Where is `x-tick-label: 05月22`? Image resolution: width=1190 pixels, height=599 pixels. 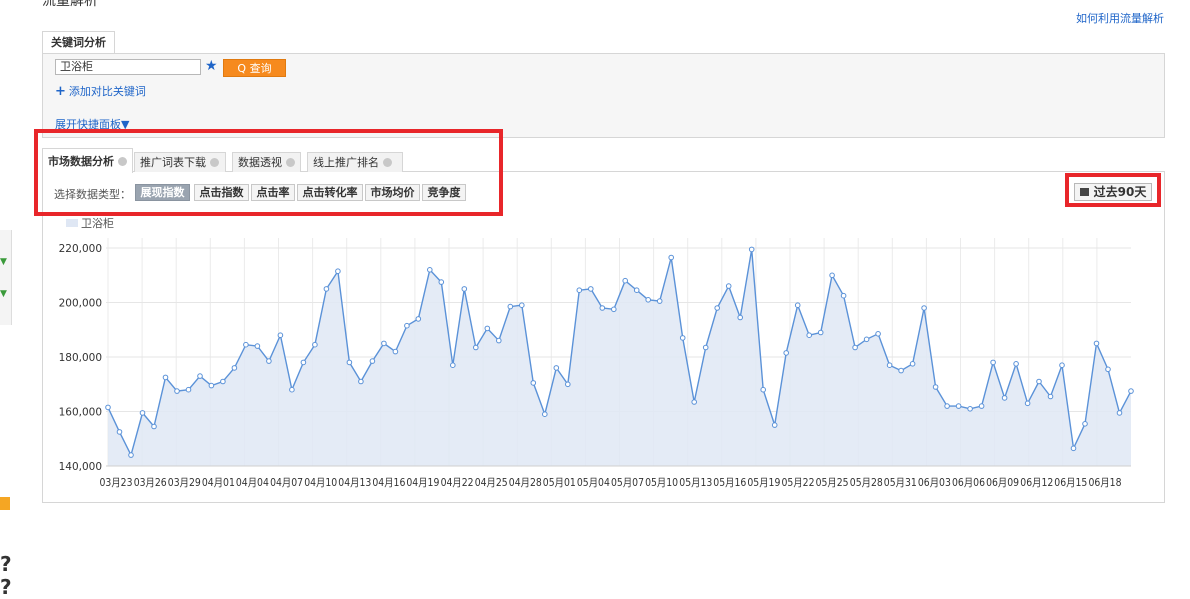
x-tick-label: 05月22 is located at coordinates (798, 483).